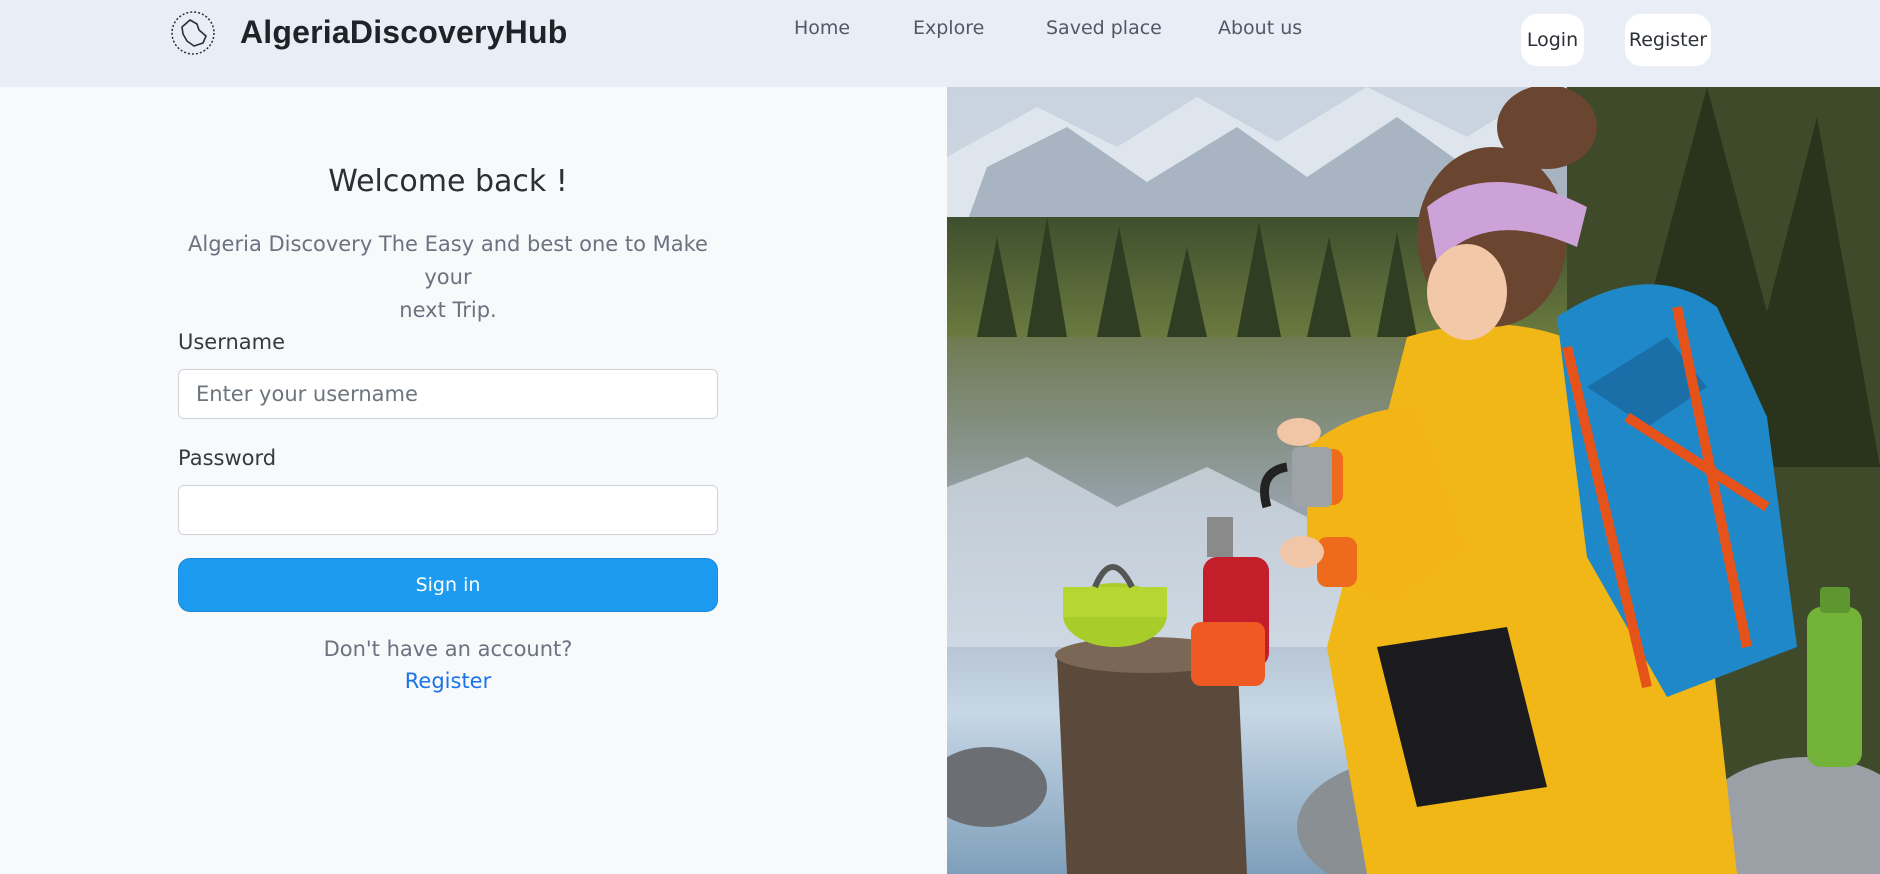 This screenshot has height=874, width=1880. I want to click on login-button: Login, so click(1552, 40).